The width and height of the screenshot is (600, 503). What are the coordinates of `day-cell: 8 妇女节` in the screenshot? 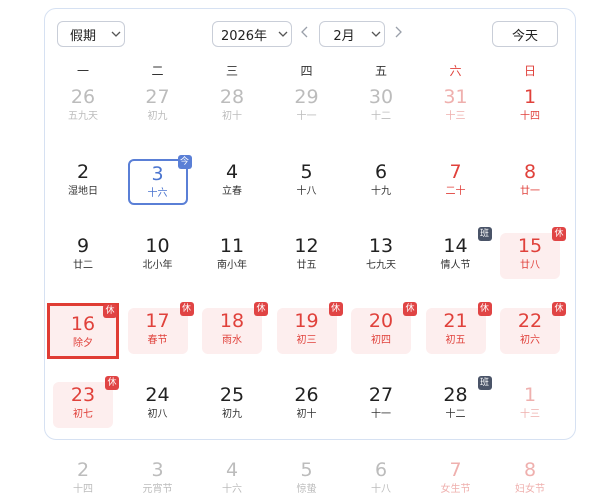 It's located at (530, 480).